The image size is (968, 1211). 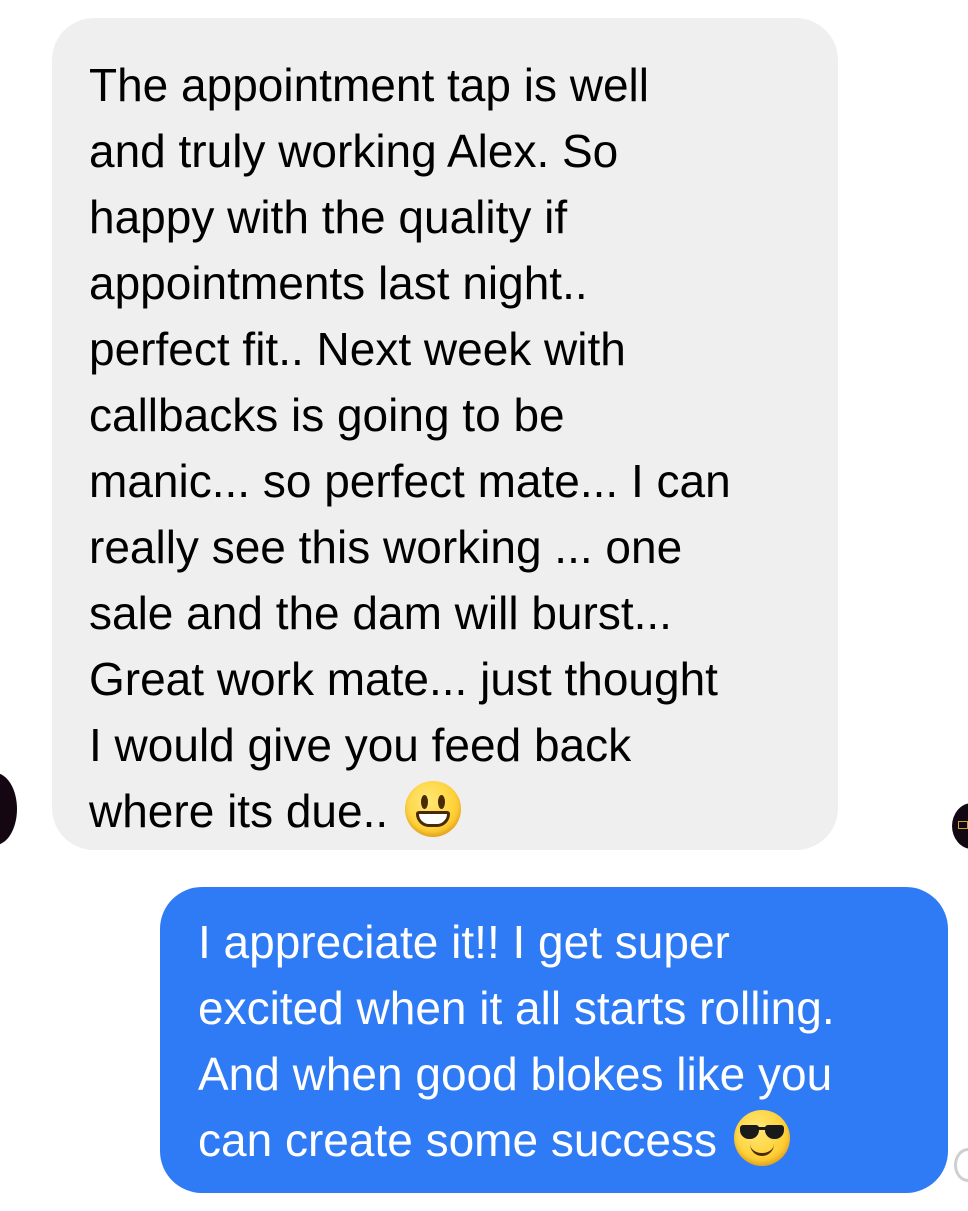 What do you see at coordinates (761, 1138) in the screenshot?
I see `sunglasses-face-icon` at bounding box center [761, 1138].